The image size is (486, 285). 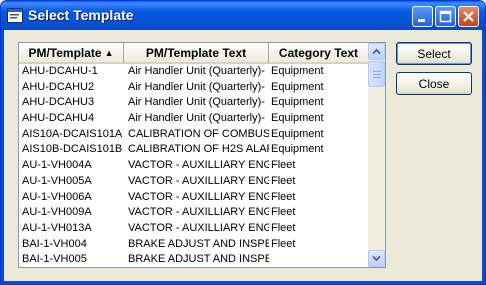 I want to click on window-title: Select Template, so click(x=81, y=15).